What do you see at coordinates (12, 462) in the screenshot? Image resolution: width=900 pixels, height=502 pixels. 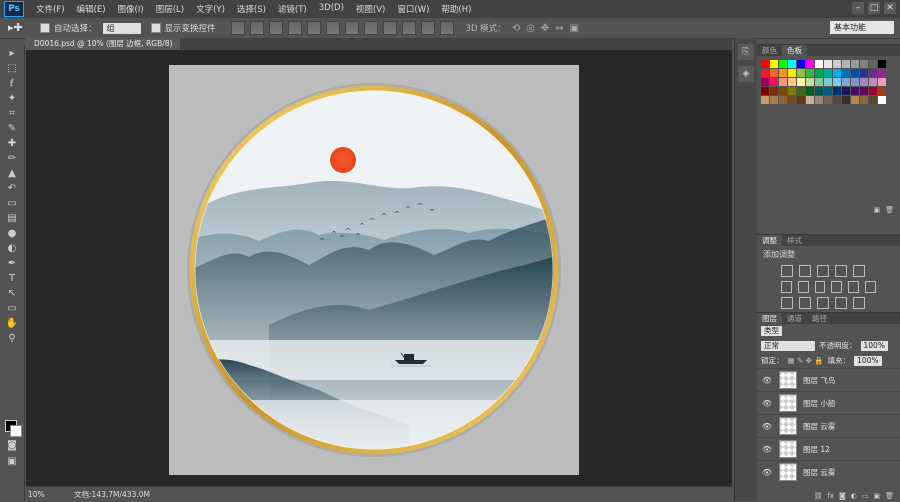 I see `screen-mode-icon: ▣` at bounding box center [12, 462].